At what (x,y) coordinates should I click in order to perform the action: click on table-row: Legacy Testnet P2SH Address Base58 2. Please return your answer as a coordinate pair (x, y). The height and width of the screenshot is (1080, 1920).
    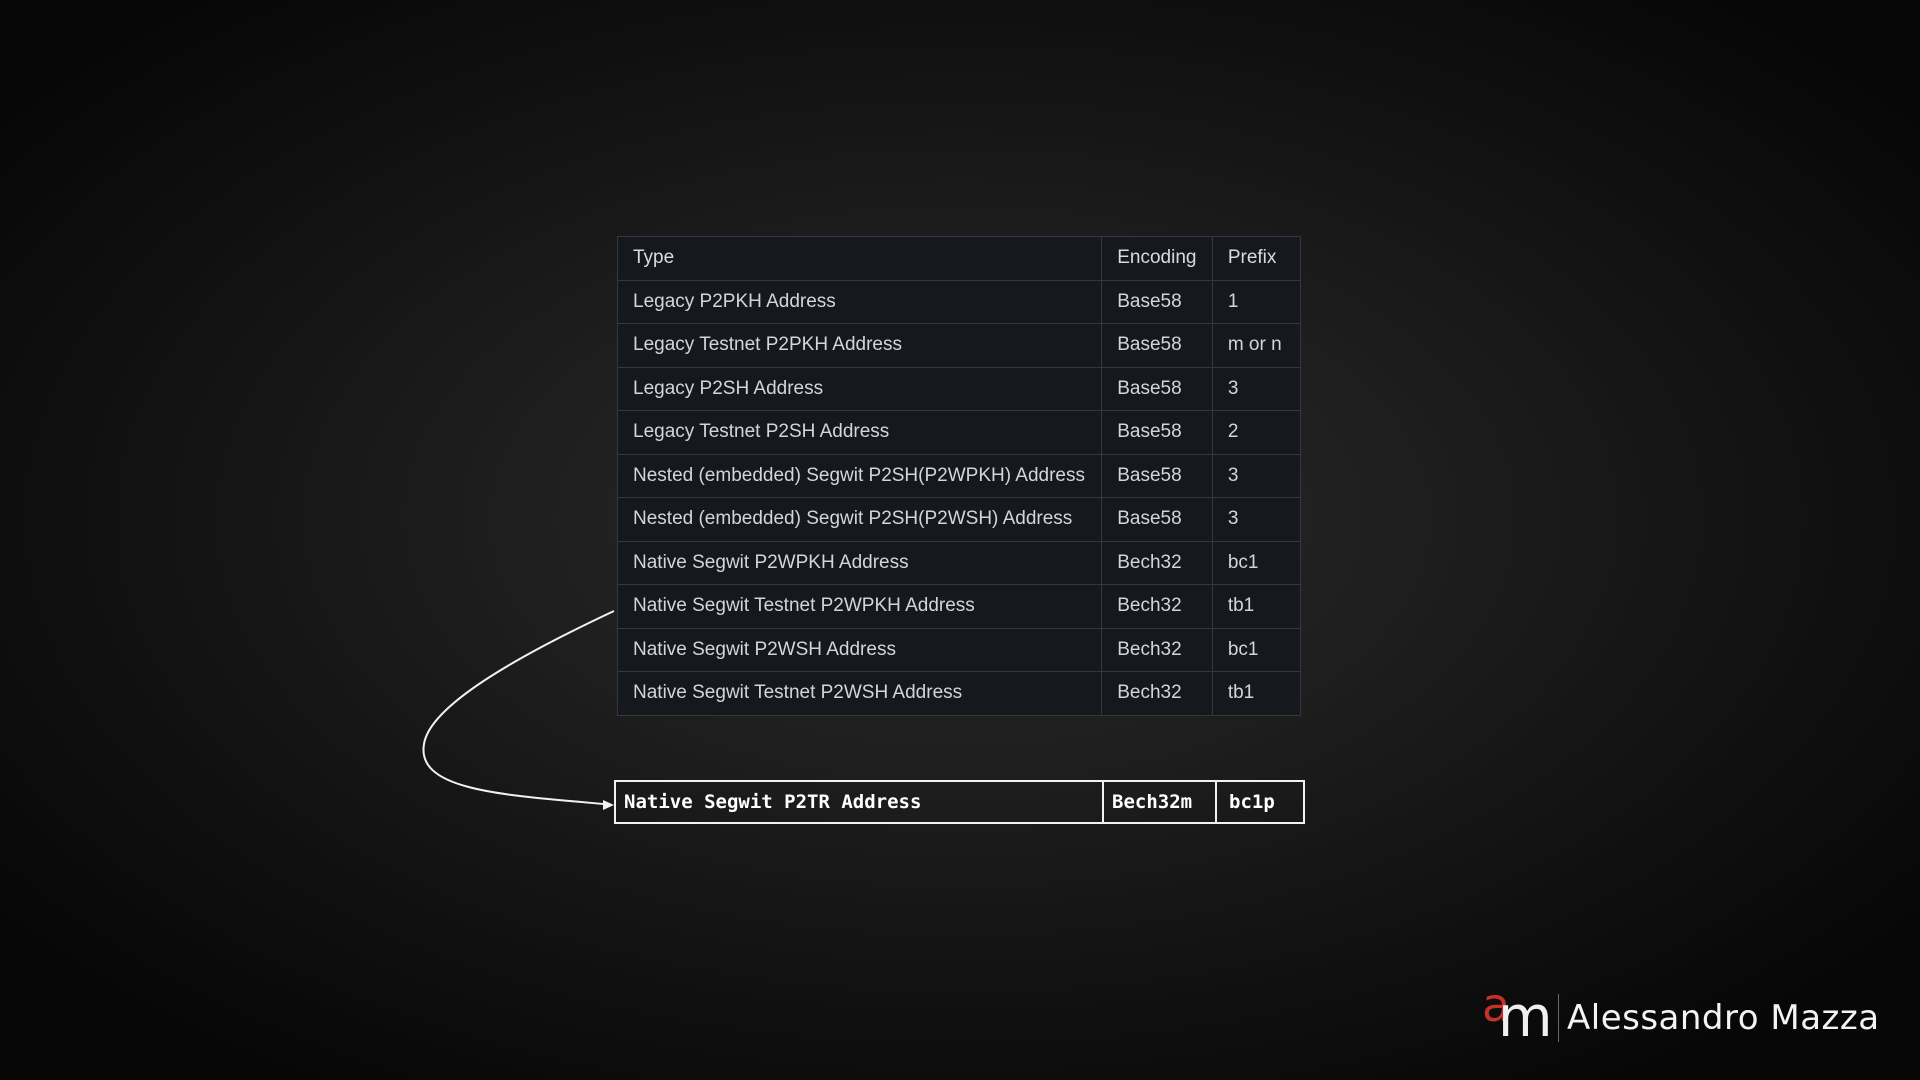
    Looking at the image, I should click on (959, 432).